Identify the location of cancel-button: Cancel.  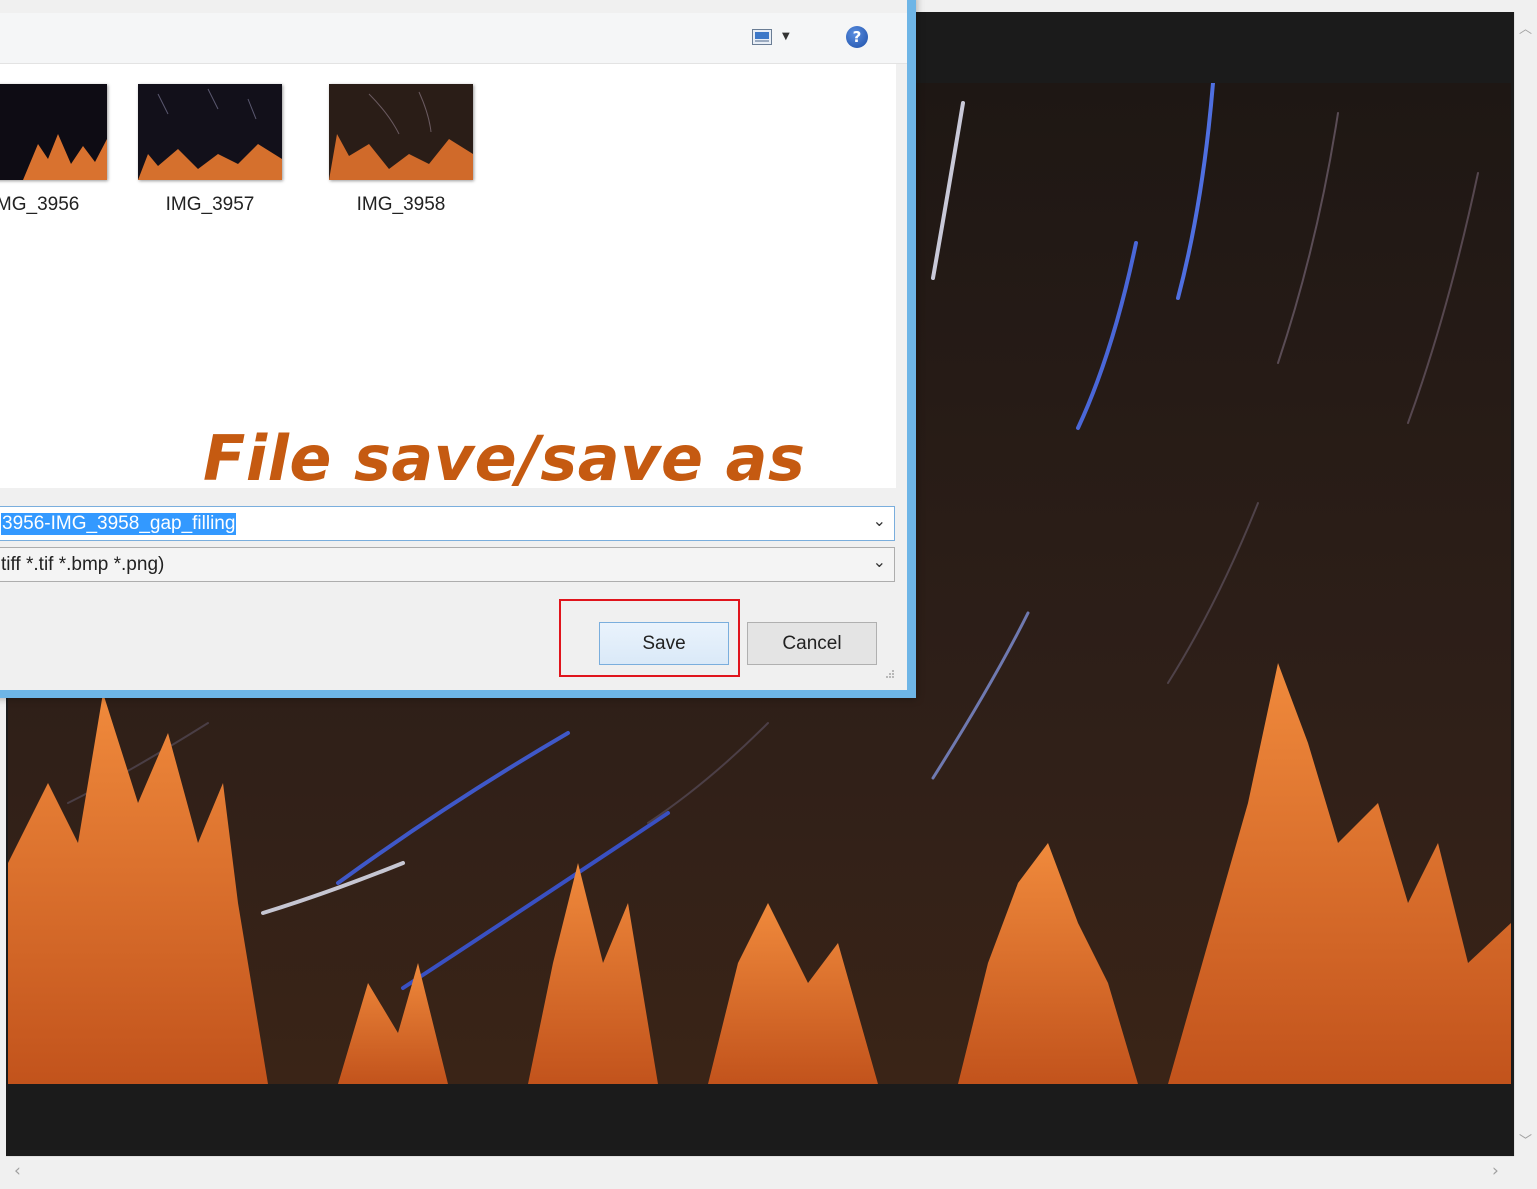
(812, 643).